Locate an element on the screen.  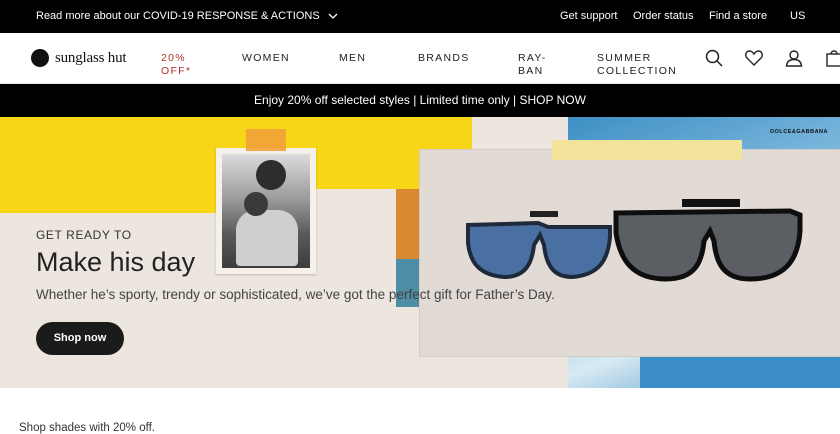
nav-summer-line1: SUMMER is located at coordinates (624, 58).